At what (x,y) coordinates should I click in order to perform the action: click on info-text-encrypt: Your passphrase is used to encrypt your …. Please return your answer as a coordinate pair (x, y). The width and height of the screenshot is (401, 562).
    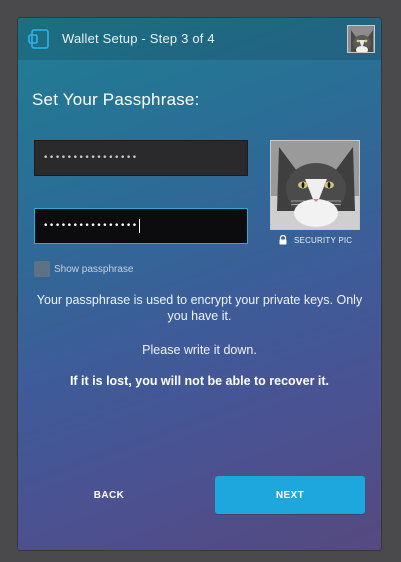
    Looking at the image, I should click on (199, 308).